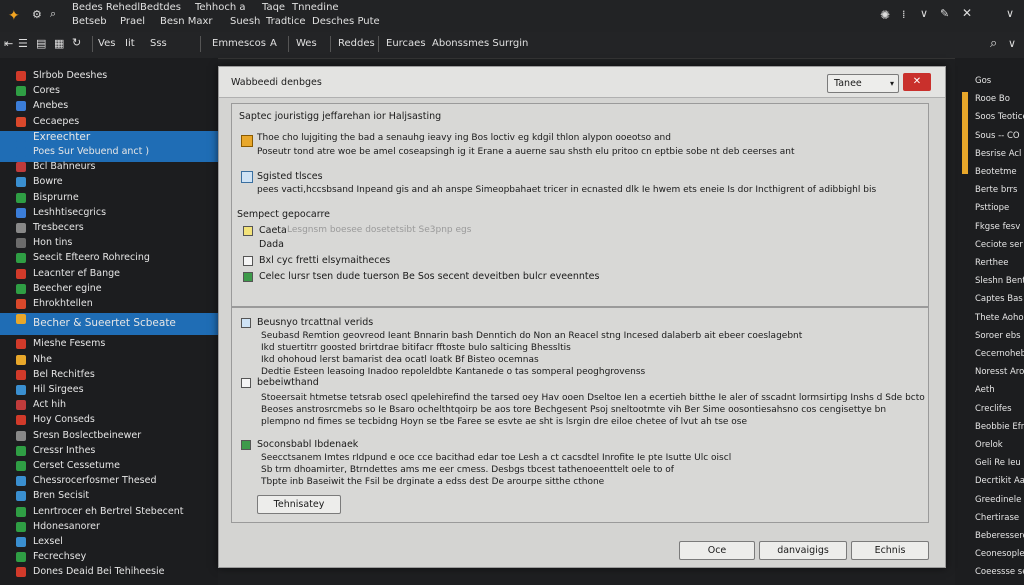 The image size is (1024, 585). I want to click on right-list-item: Fkgse fesv, so click(997, 227).